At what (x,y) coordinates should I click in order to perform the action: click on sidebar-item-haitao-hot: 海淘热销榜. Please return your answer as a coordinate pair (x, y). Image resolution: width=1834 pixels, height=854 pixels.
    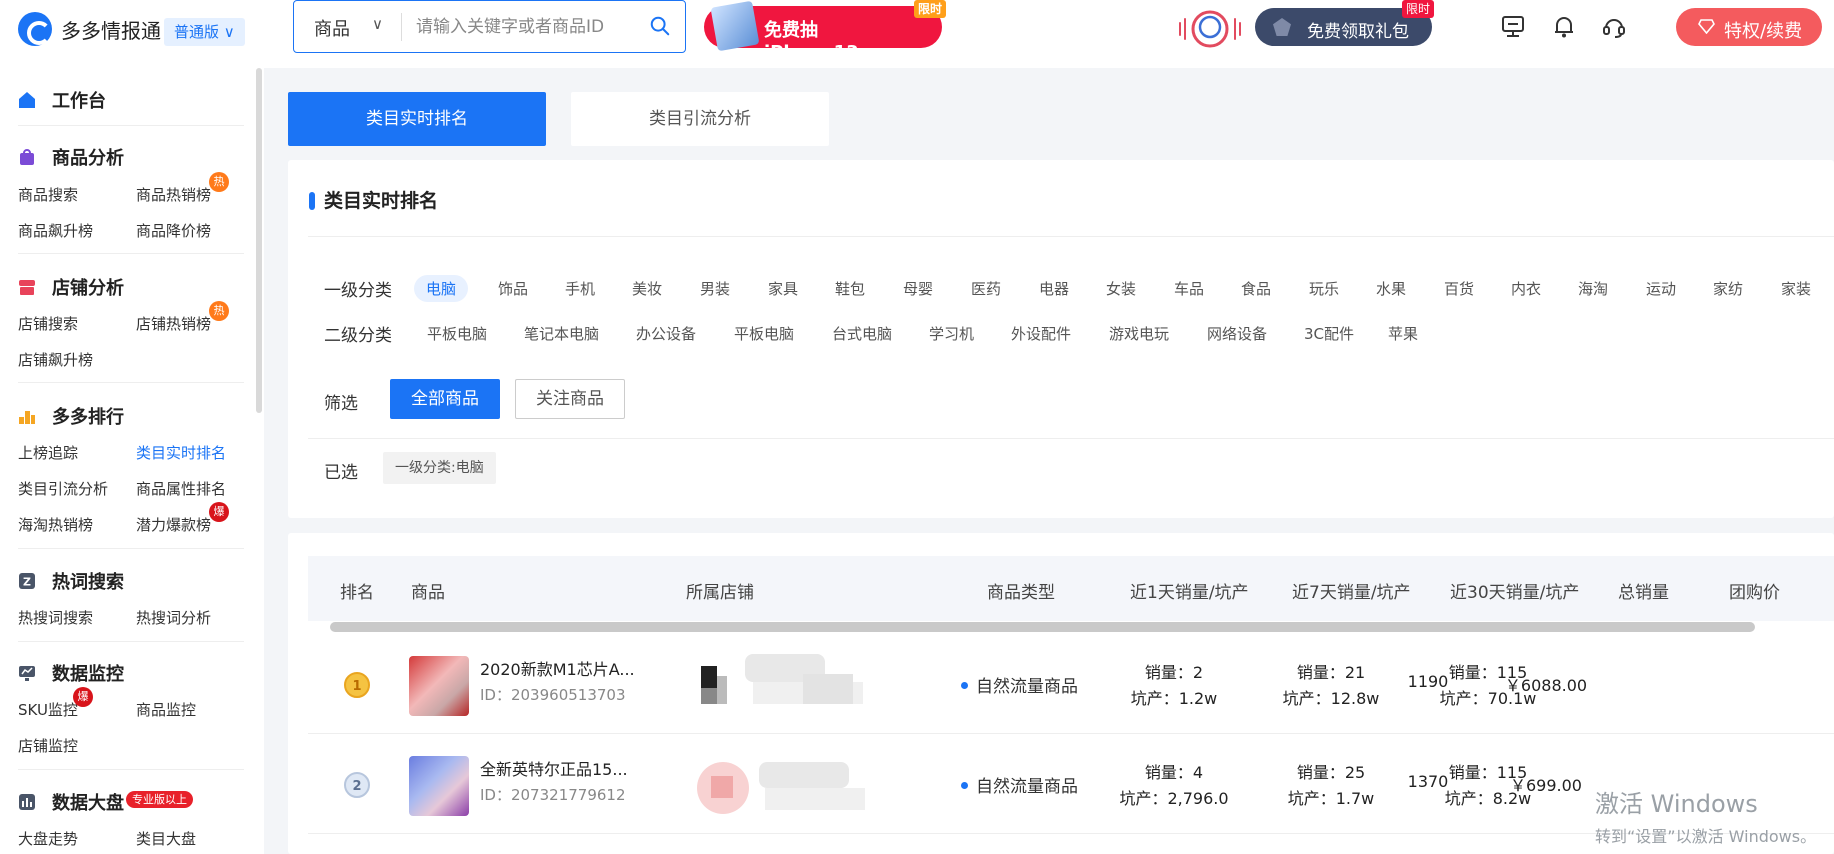
    Looking at the image, I should click on (55, 524).